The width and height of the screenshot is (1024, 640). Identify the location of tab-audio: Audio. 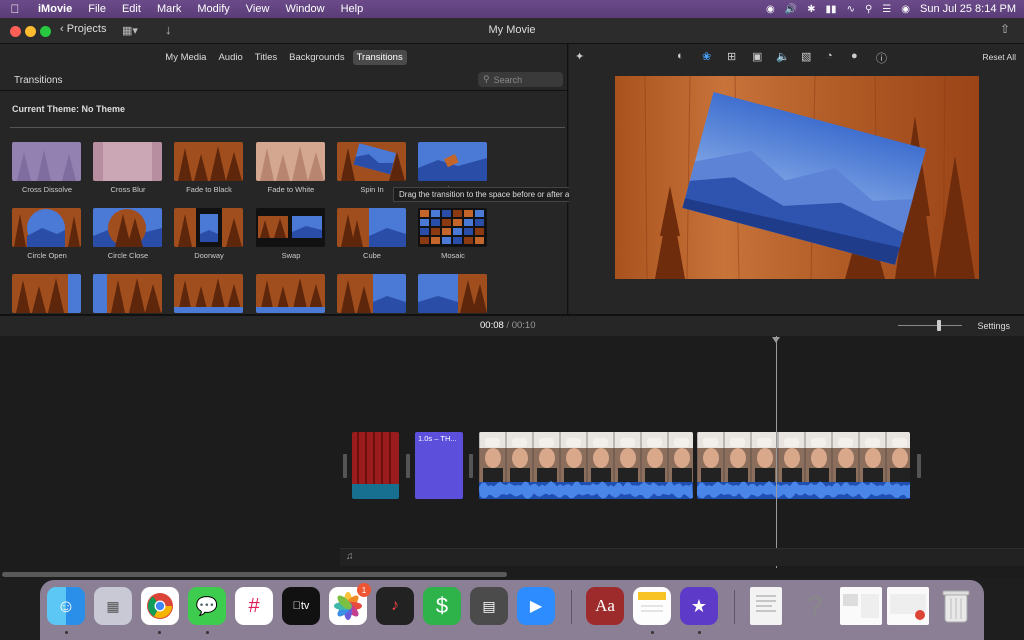
(230, 57).